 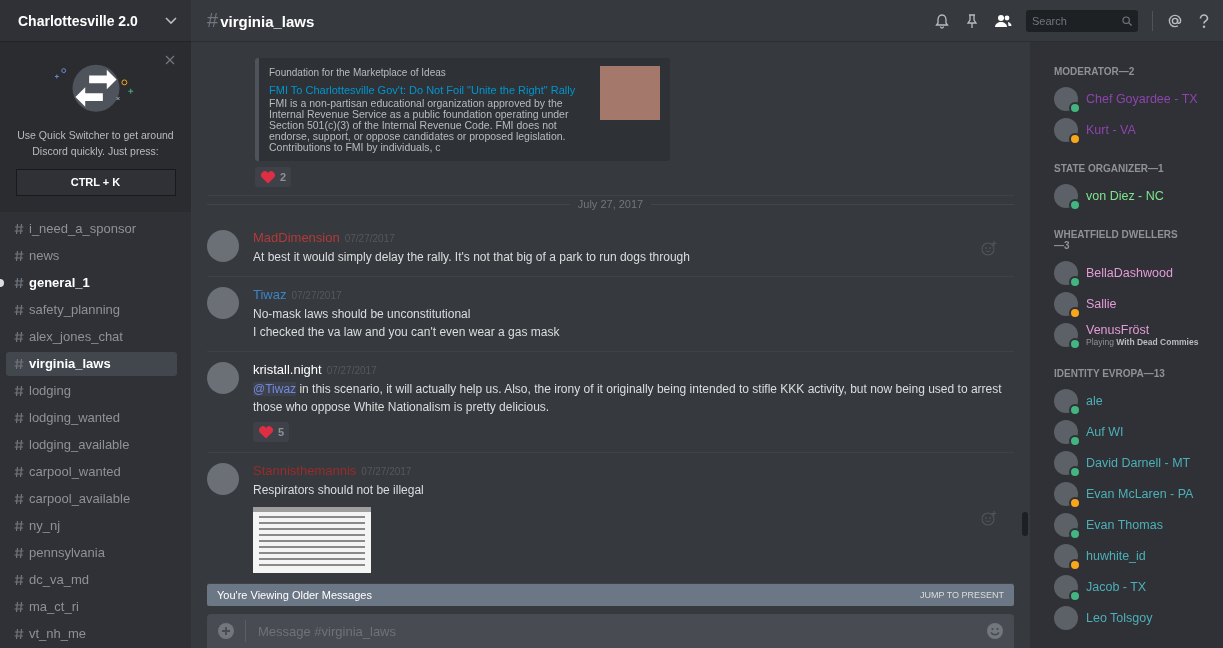 I want to click on member-item: ale, so click(x=1138, y=400).